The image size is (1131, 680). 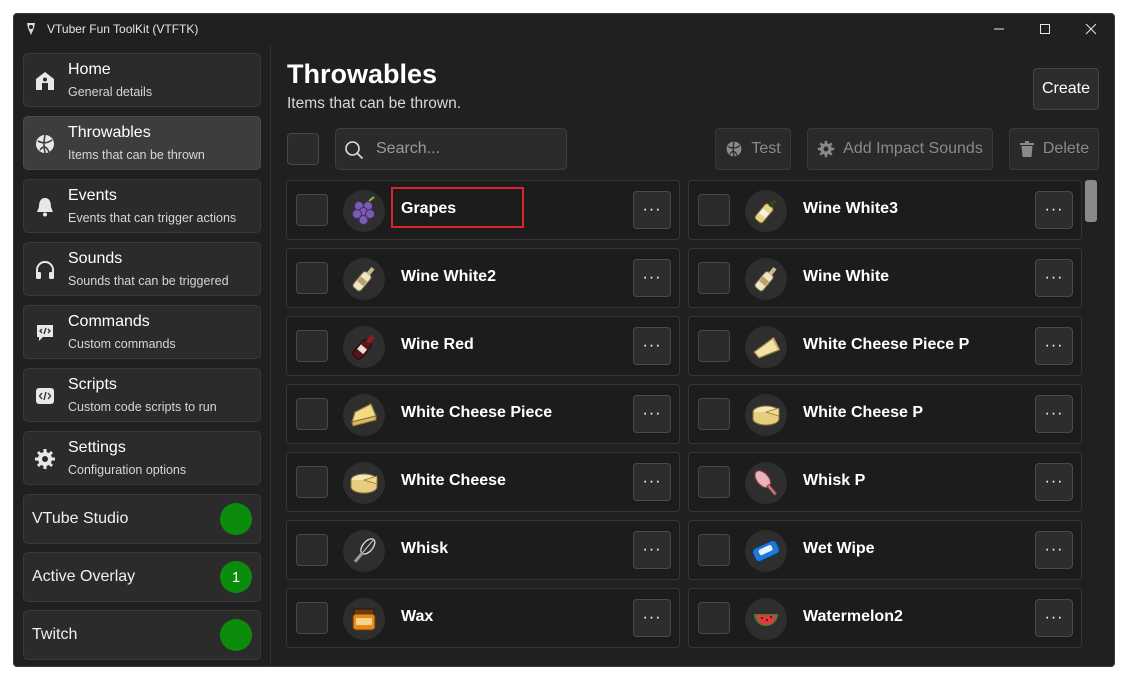 I want to click on create-button: Create, so click(x=1066, y=89).